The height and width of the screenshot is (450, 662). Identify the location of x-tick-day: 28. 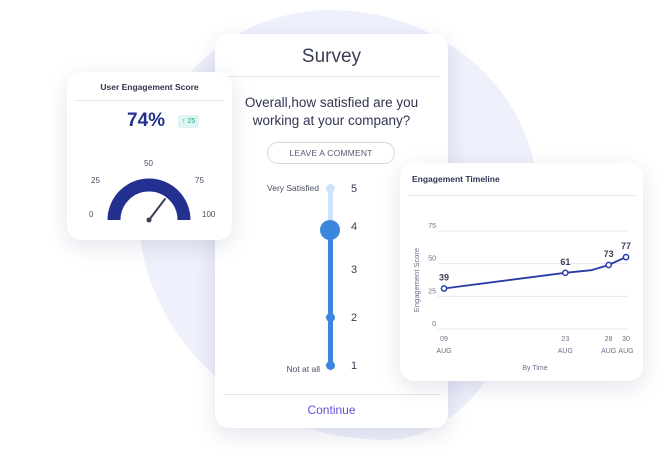
(609, 339).